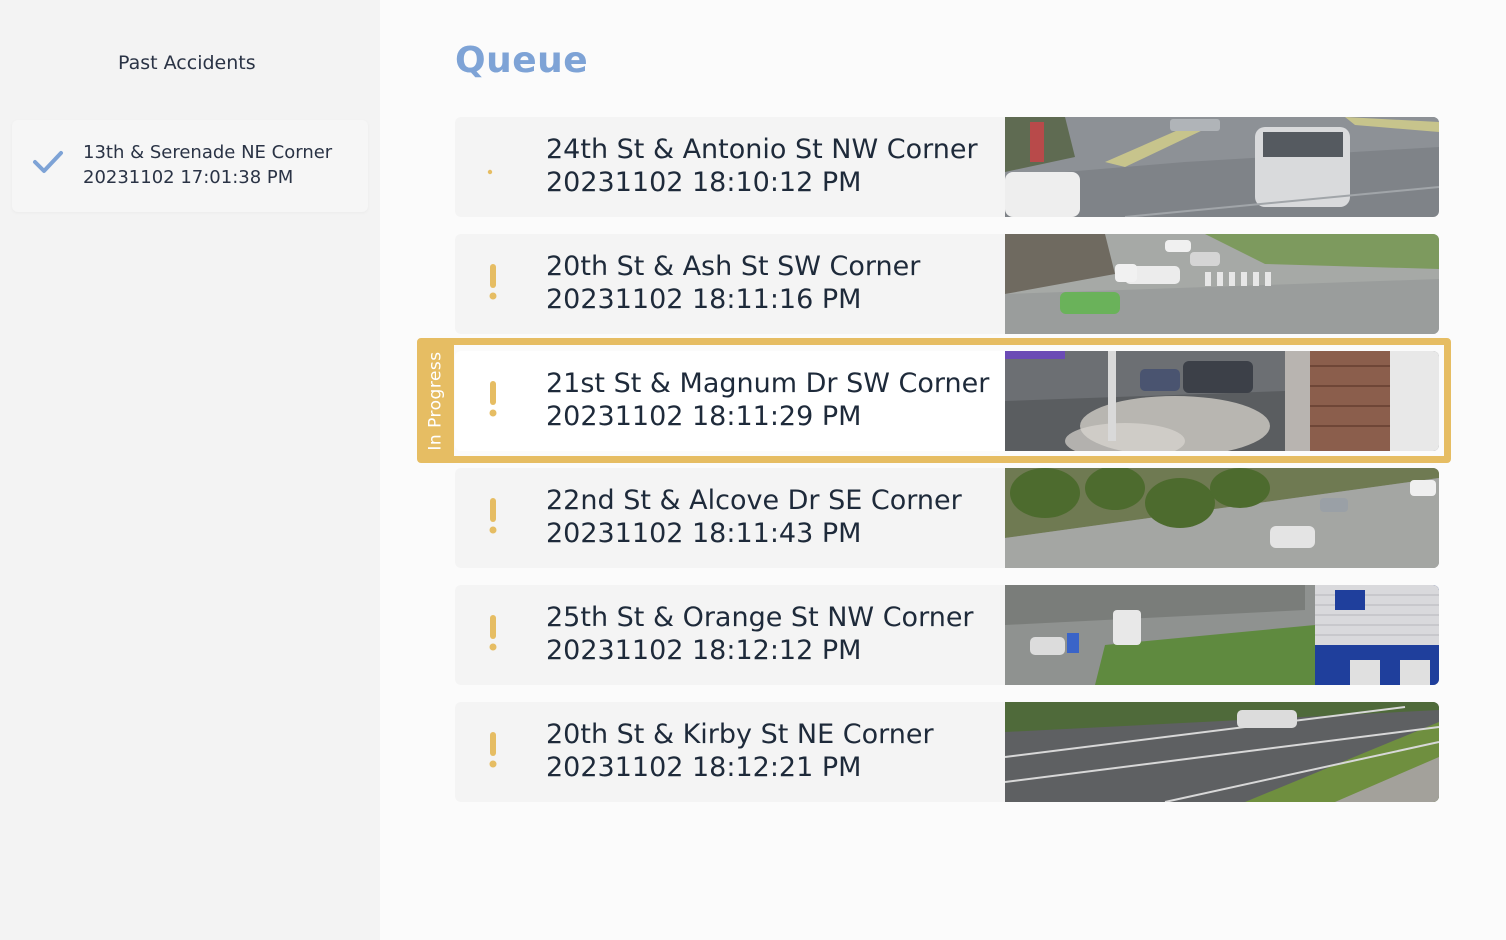  What do you see at coordinates (760, 617) in the screenshot?
I see `queue-item-location: 25th St & Orange St NW Corner` at bounding box center [760, 617].